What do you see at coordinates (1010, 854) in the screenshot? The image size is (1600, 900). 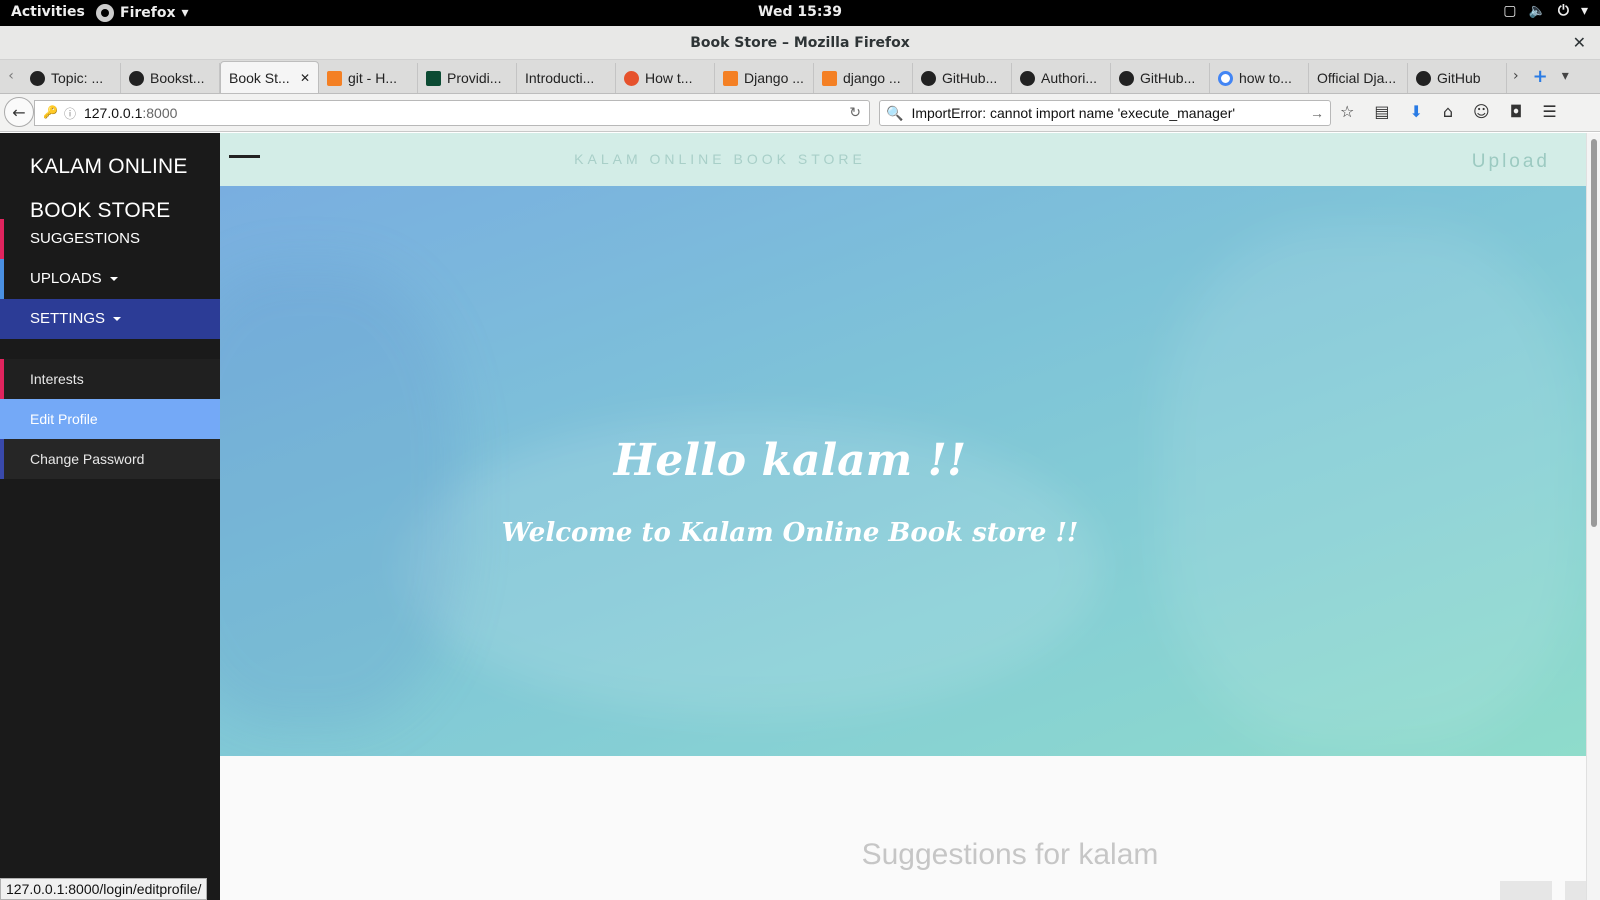 I see `suggestions-title: Suggestions for kalam` at bounding box center [1010, 854].